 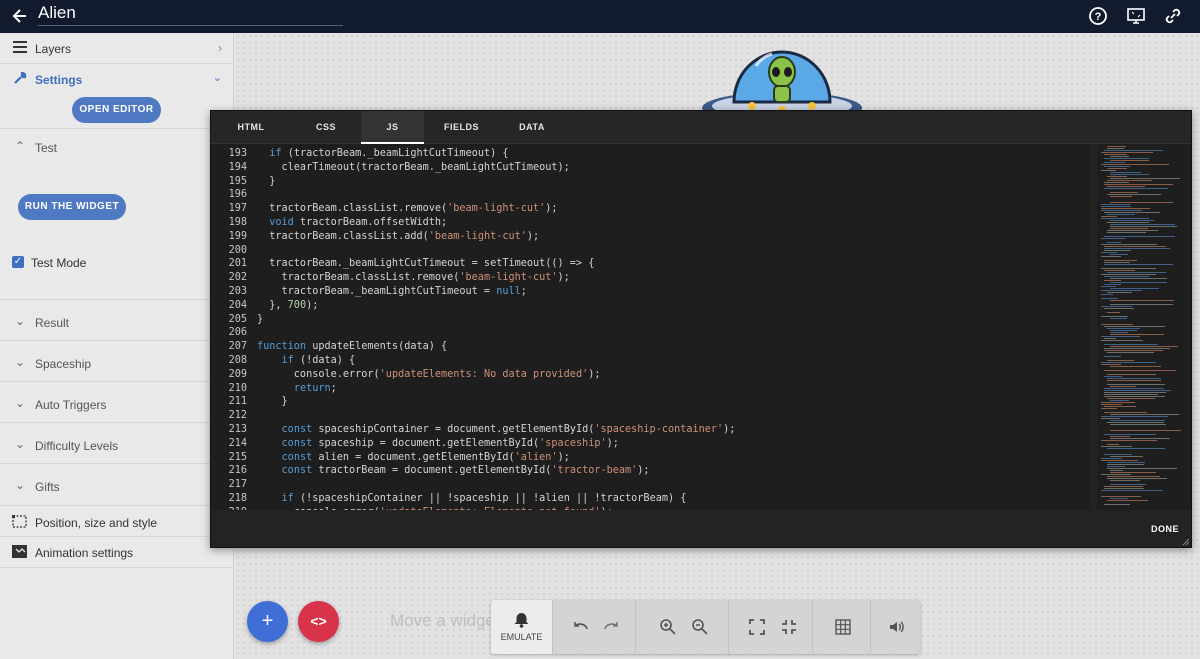 What do you see at coordinates (117, 323) in the screenshot?
I see `section-result: ⌄ Result` at bounding box center [117, 323].